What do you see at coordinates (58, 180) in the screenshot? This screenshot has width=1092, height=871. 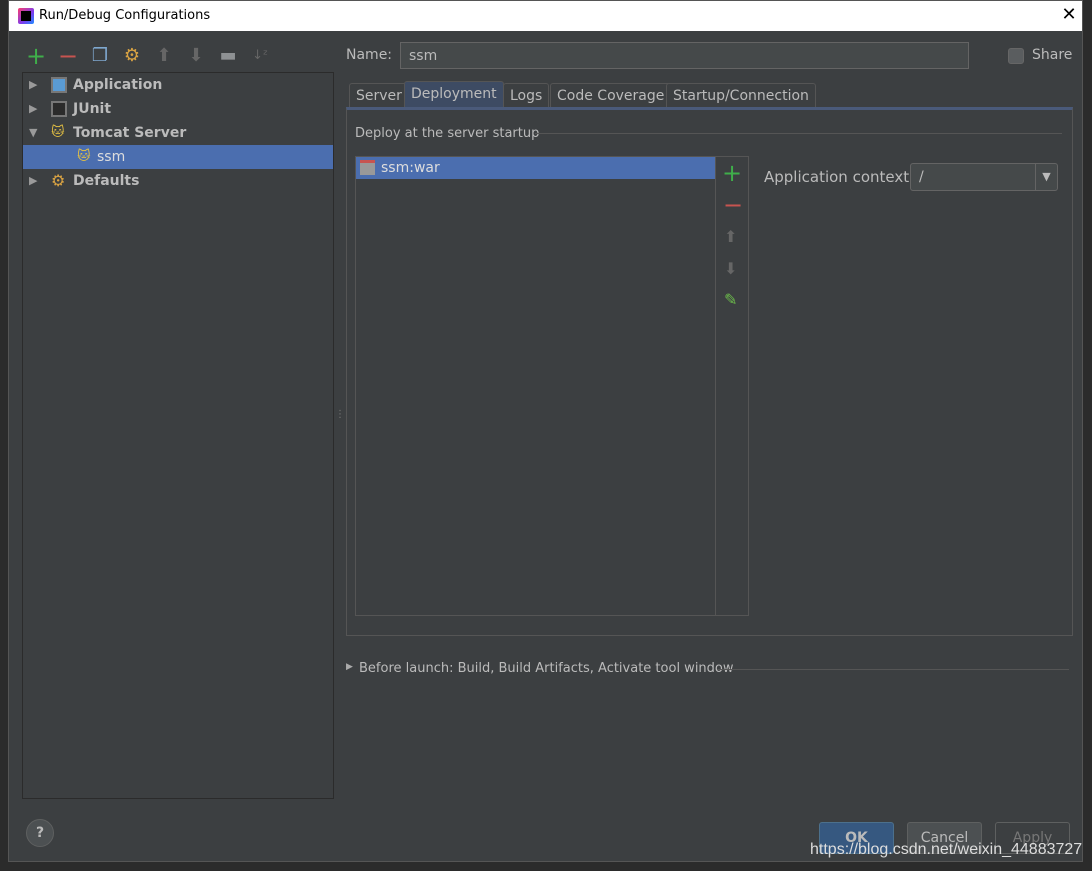 I see `wrench-icon: ⚙` at bounding box center [58, 180].